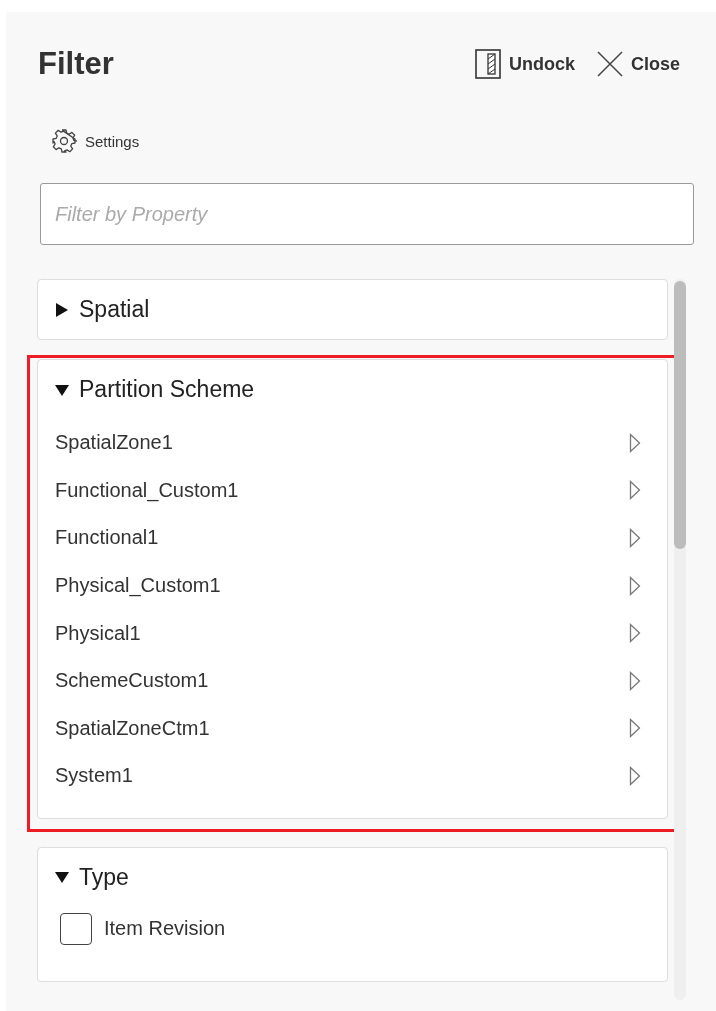 This screenshot has height=1011, width=716. Describe the element at coordinates (95, 141) in the screenshot. I see `settings-button: Settings` at that location.